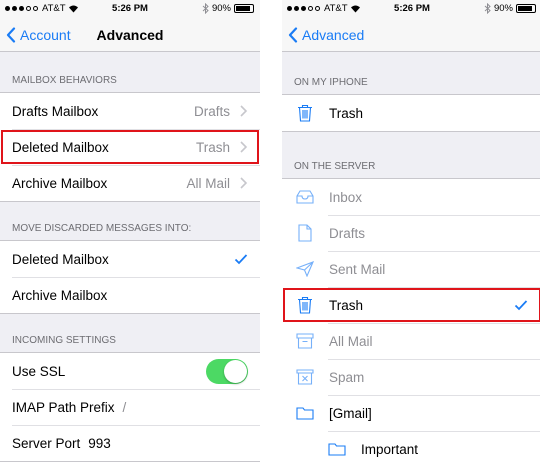 The width and height of the screenshot is (540, 462). Describe the element at coordinates (333, 35) in the screenshot. I see `back-button-label: Advanced` at that location.